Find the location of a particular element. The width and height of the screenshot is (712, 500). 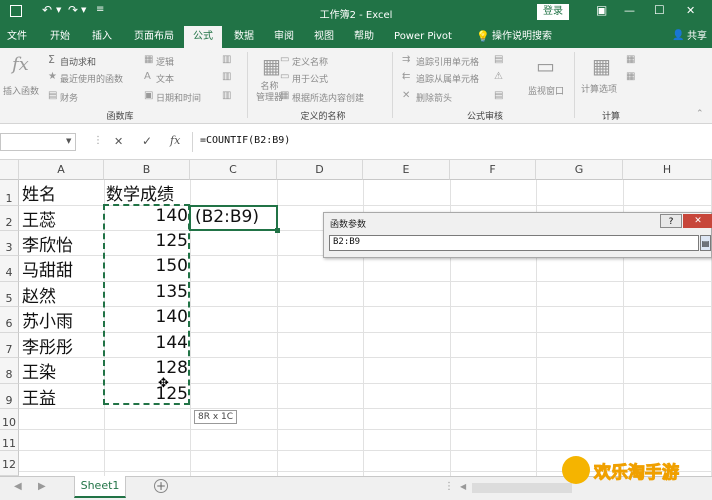

cell-a7: 李彤彤 is located at coordinates (47, 345).